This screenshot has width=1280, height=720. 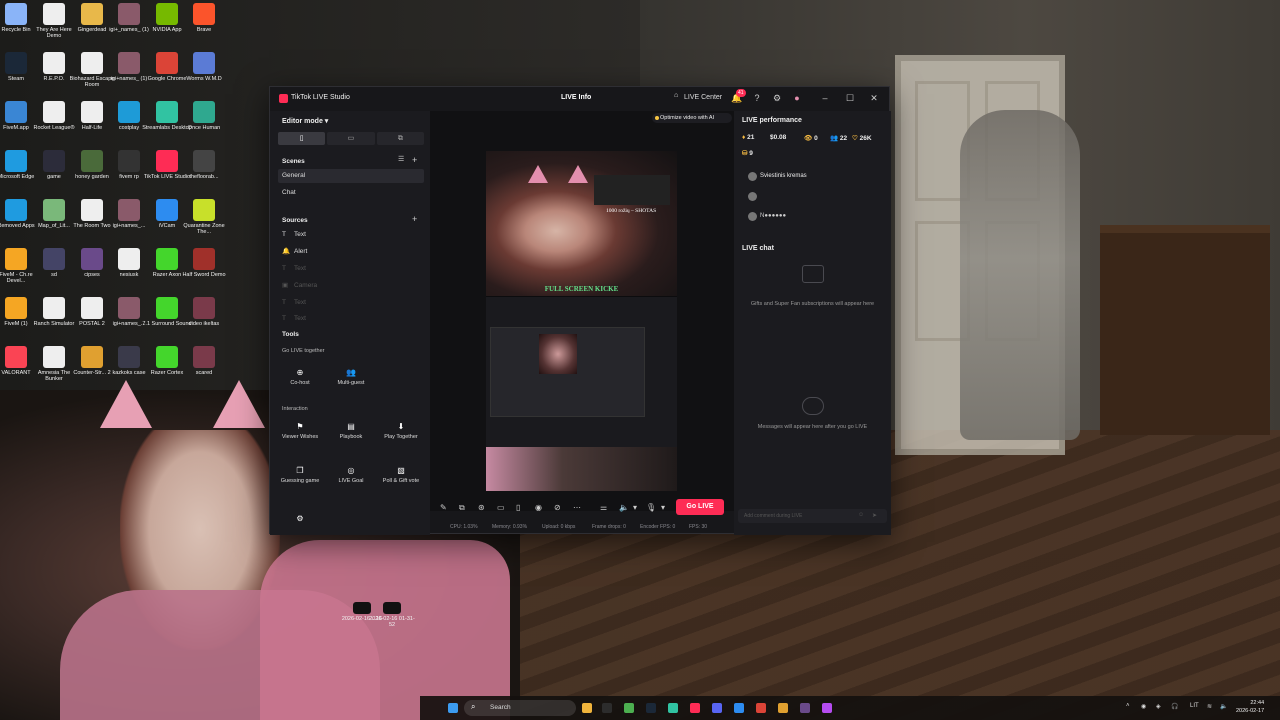 I want to click on screen-icon: ▭, so click(x=501, y=507).